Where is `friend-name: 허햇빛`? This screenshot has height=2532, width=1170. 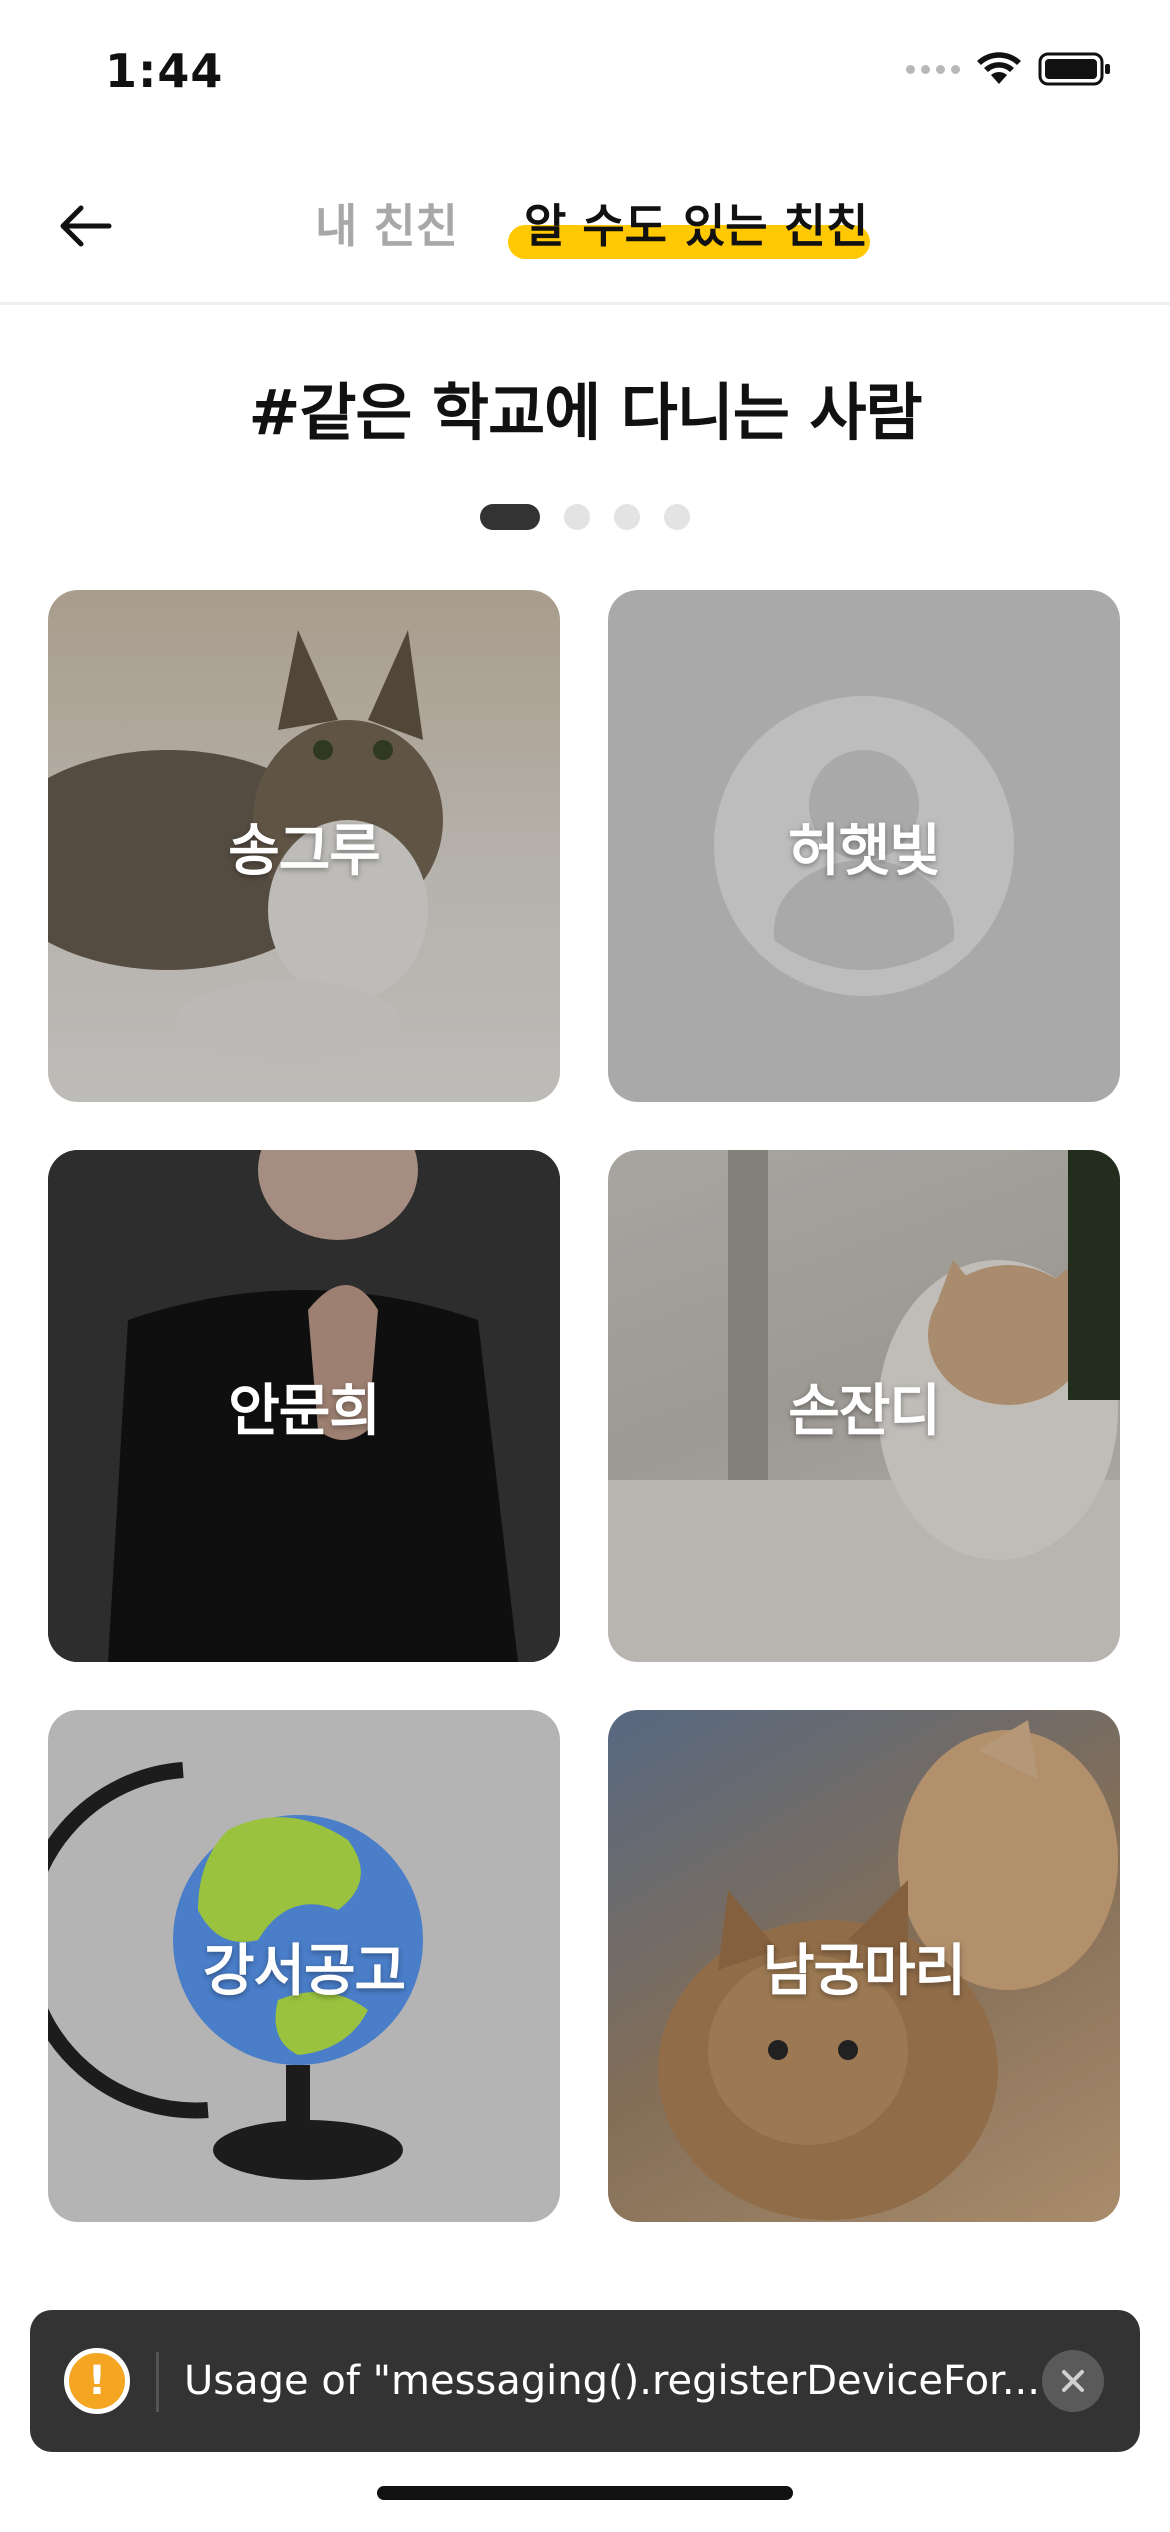 friend-name: 허햇빛 is located at coordinates (864, 851).